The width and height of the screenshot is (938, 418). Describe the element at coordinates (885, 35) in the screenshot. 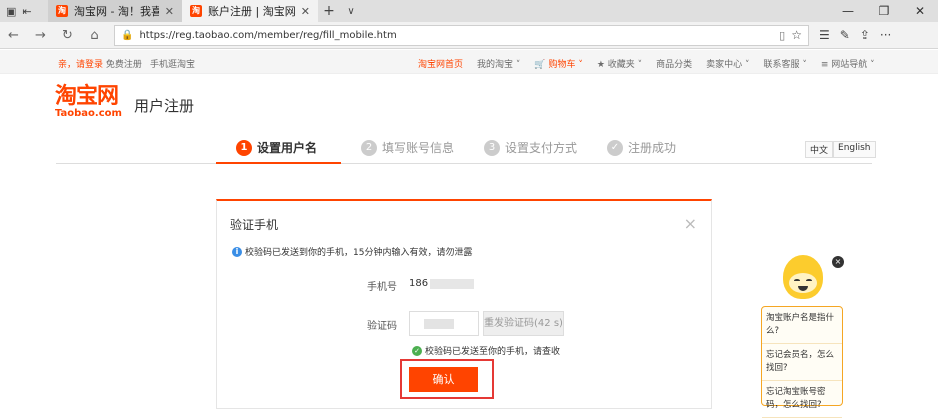

I see `more-icon: ···` at that location.